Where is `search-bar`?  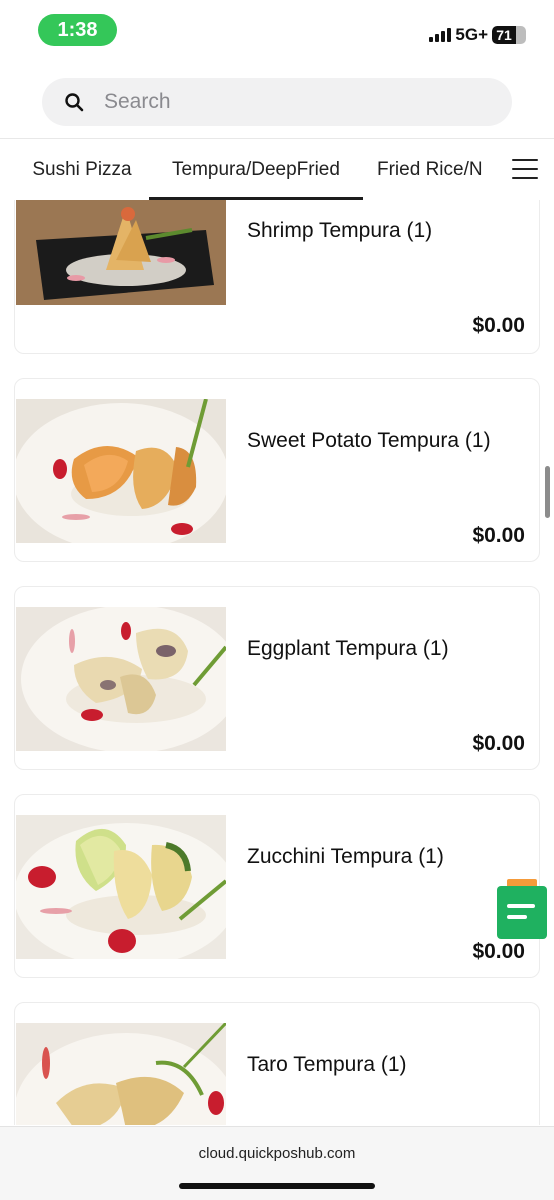 search-bar is located at coordinates (277, 102).